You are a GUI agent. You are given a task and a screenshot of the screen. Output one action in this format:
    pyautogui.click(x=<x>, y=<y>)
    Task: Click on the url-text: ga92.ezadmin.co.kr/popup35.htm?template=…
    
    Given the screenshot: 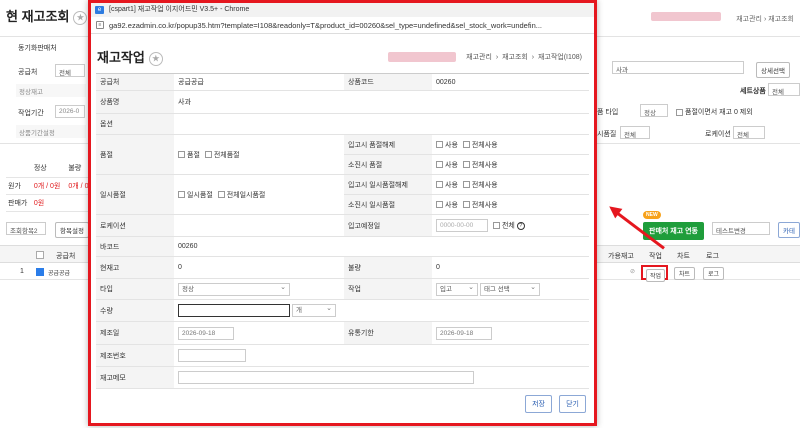 What is the action you would take?
    pyautogui.click(x=325, y=25)
    